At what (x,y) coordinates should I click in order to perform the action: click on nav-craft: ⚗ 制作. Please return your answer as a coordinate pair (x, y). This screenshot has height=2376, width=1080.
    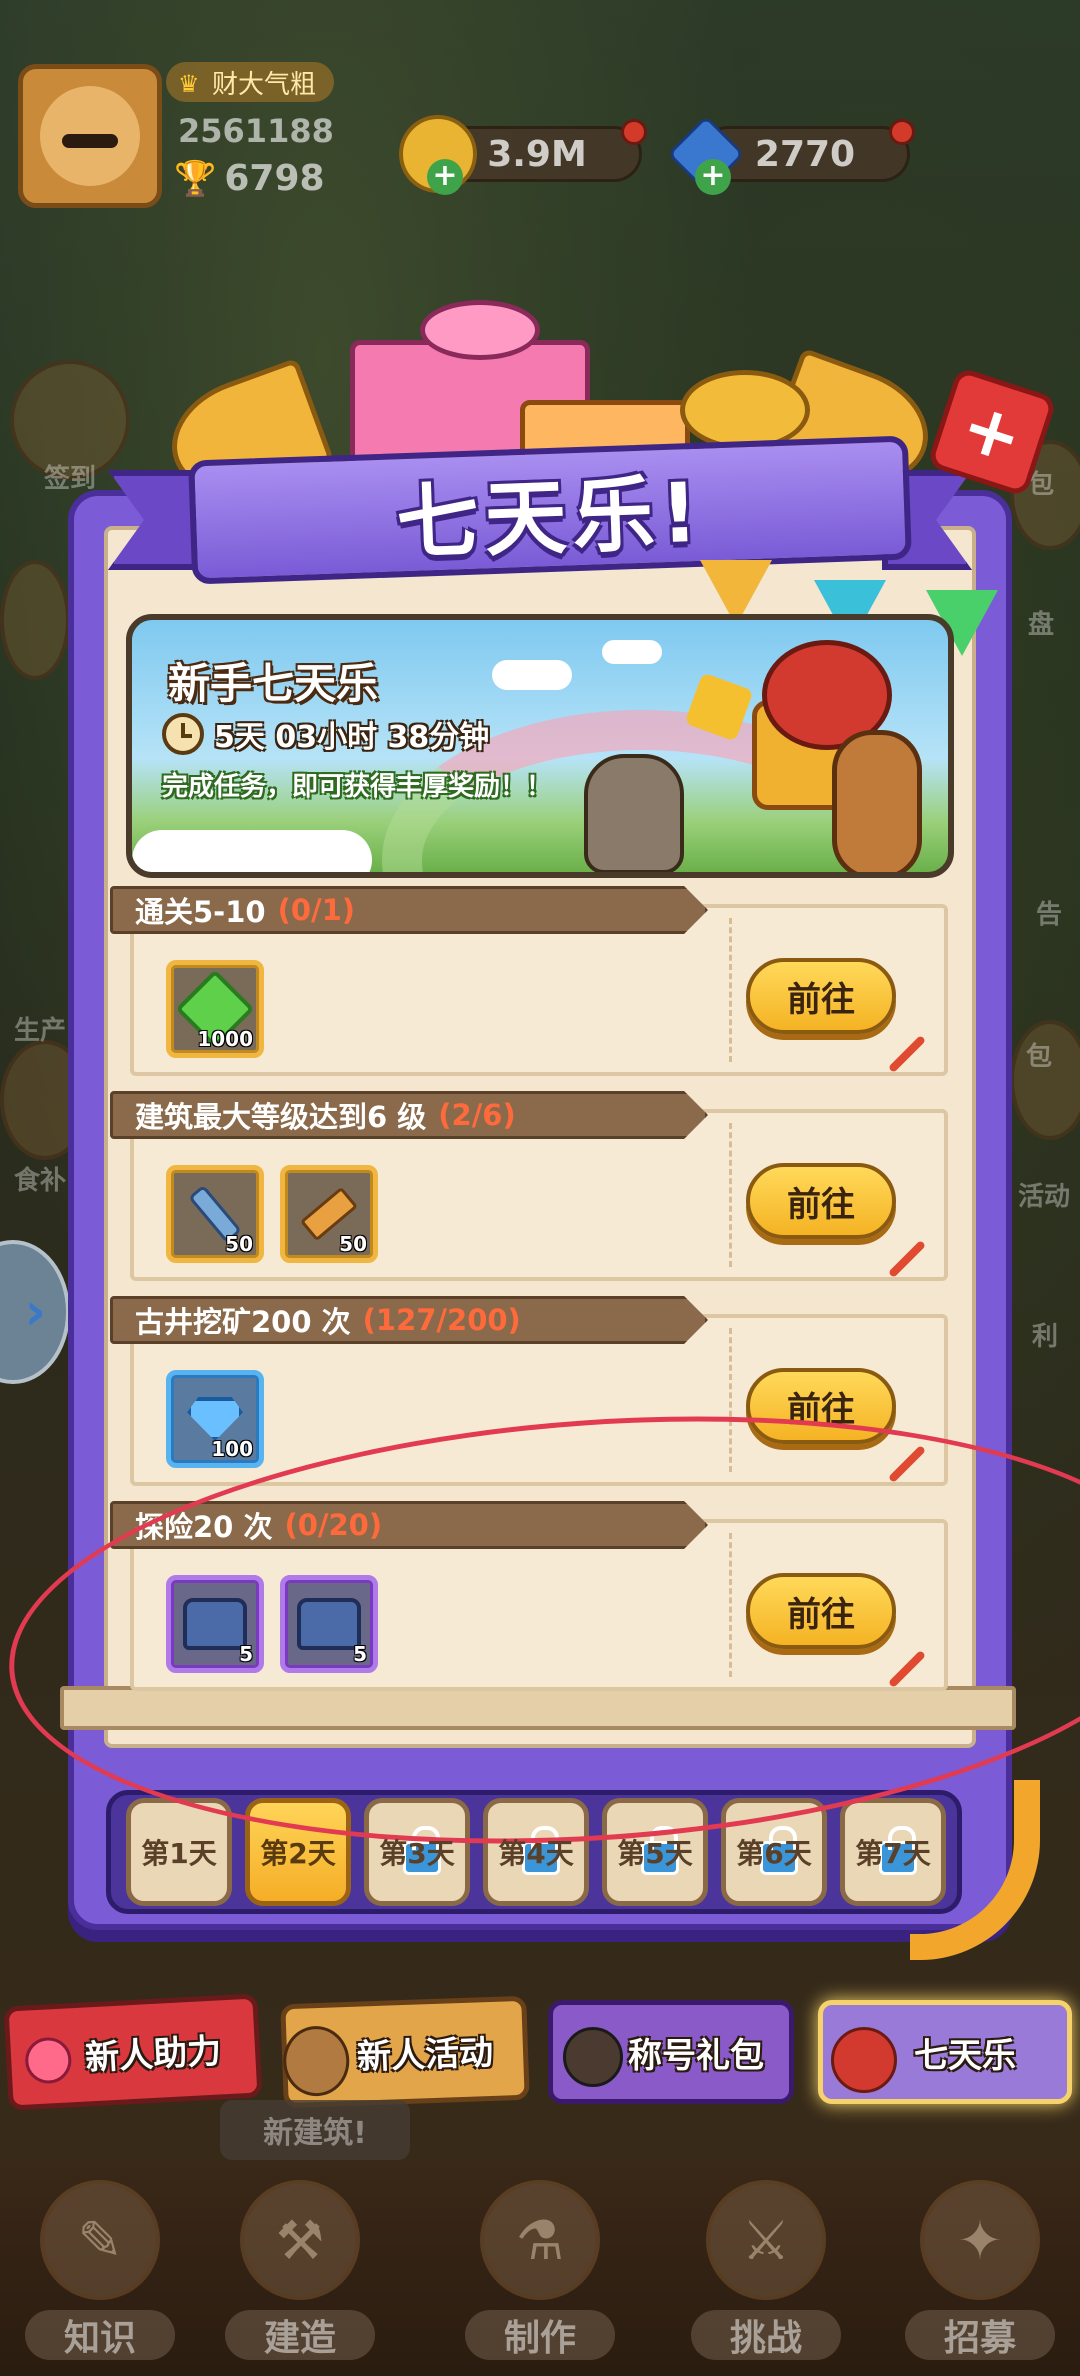
    Looking at the image, I should click on (540, 2275).